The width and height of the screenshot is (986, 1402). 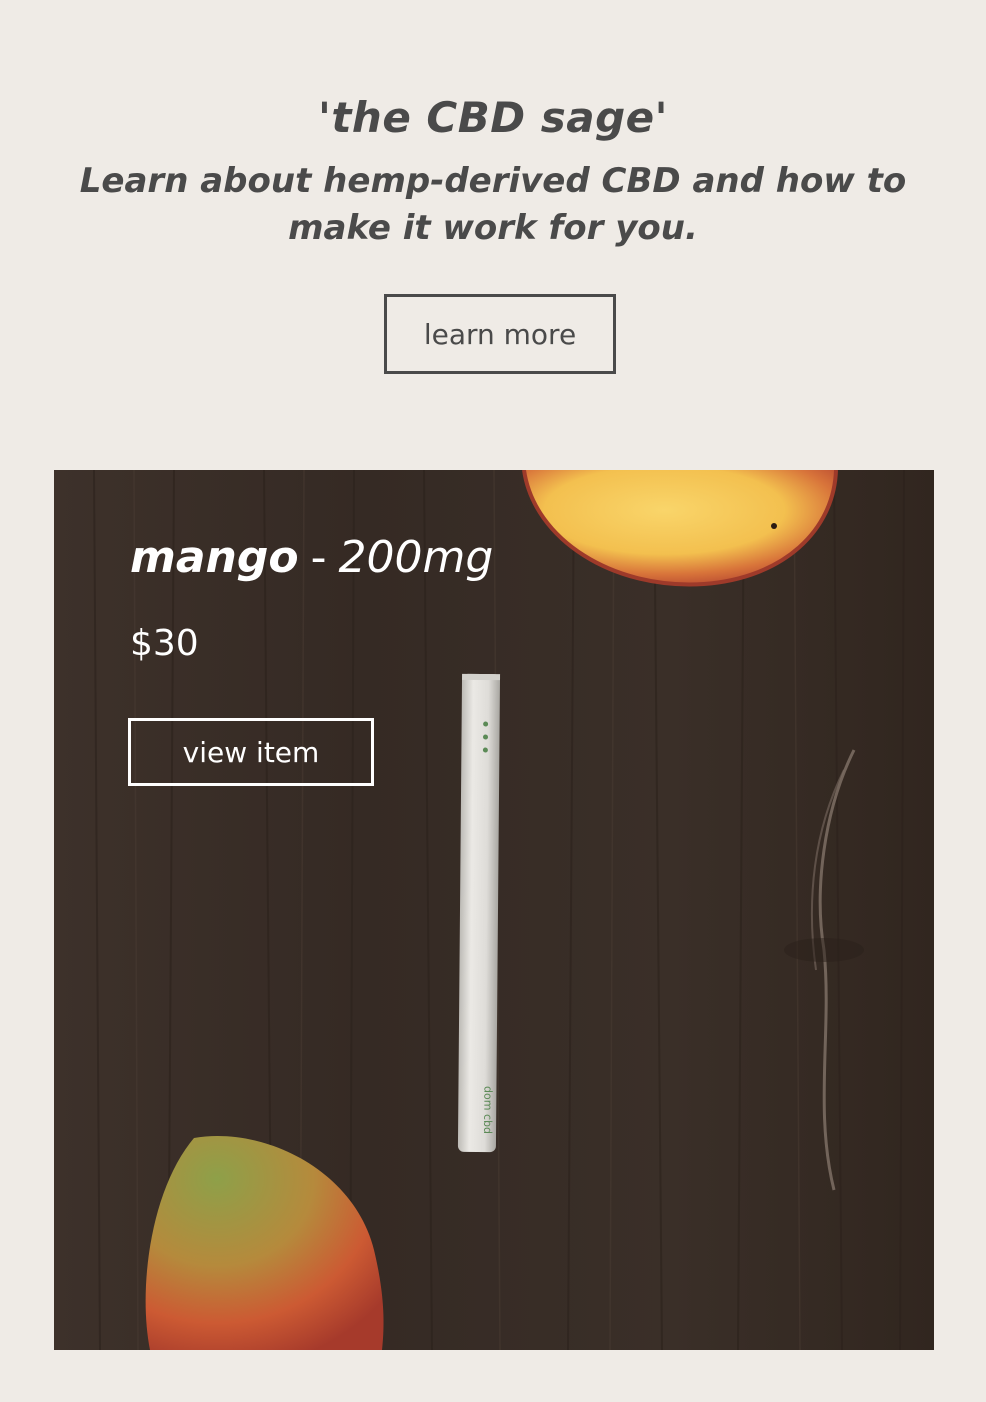 I want to click on product-title: mango -200mg, so click(x=311, y=558).